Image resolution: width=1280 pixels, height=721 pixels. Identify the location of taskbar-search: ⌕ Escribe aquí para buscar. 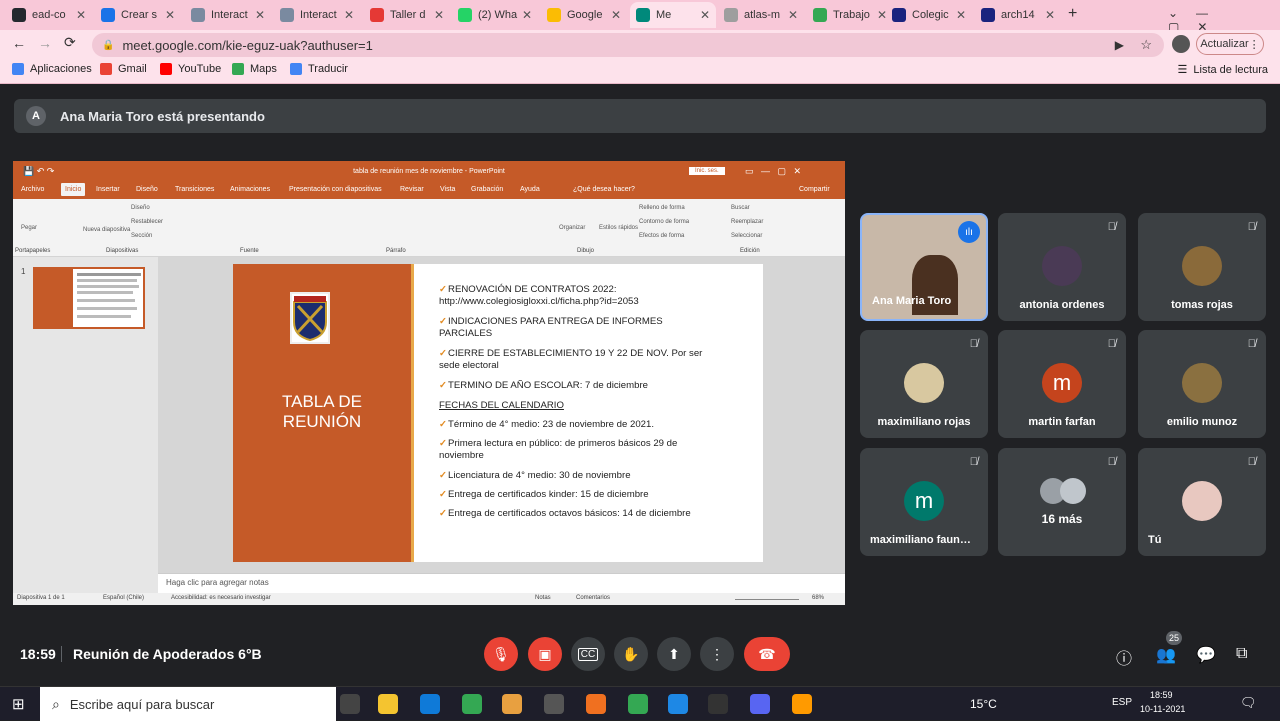
(188, 704).